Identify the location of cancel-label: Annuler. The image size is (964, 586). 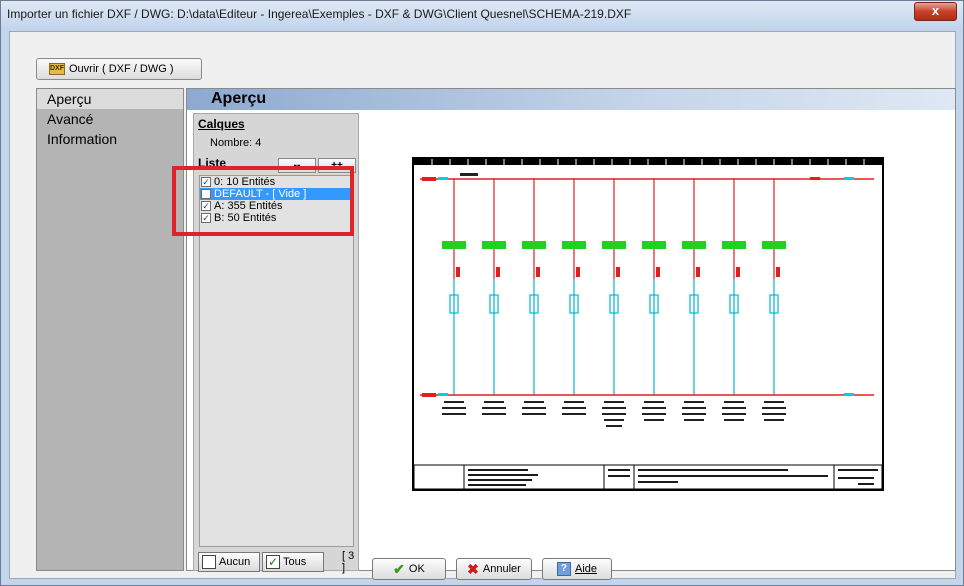
(501, 569).